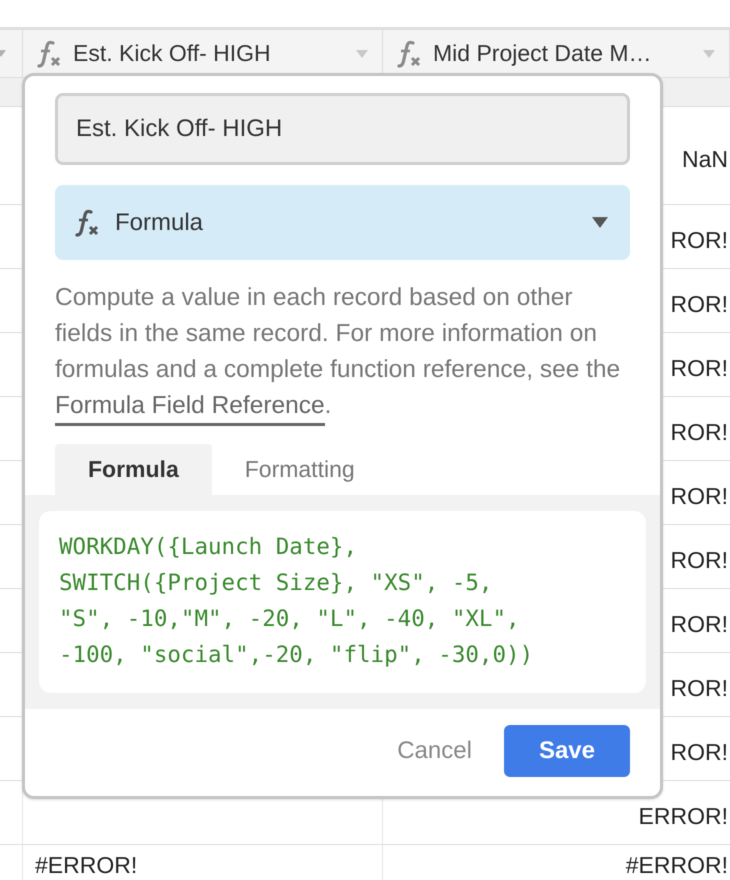  What do you see at coordinates (683, 817) in the screenshot?
I see `table-cell-text: ERROR!` at bounding box center [683, 817].